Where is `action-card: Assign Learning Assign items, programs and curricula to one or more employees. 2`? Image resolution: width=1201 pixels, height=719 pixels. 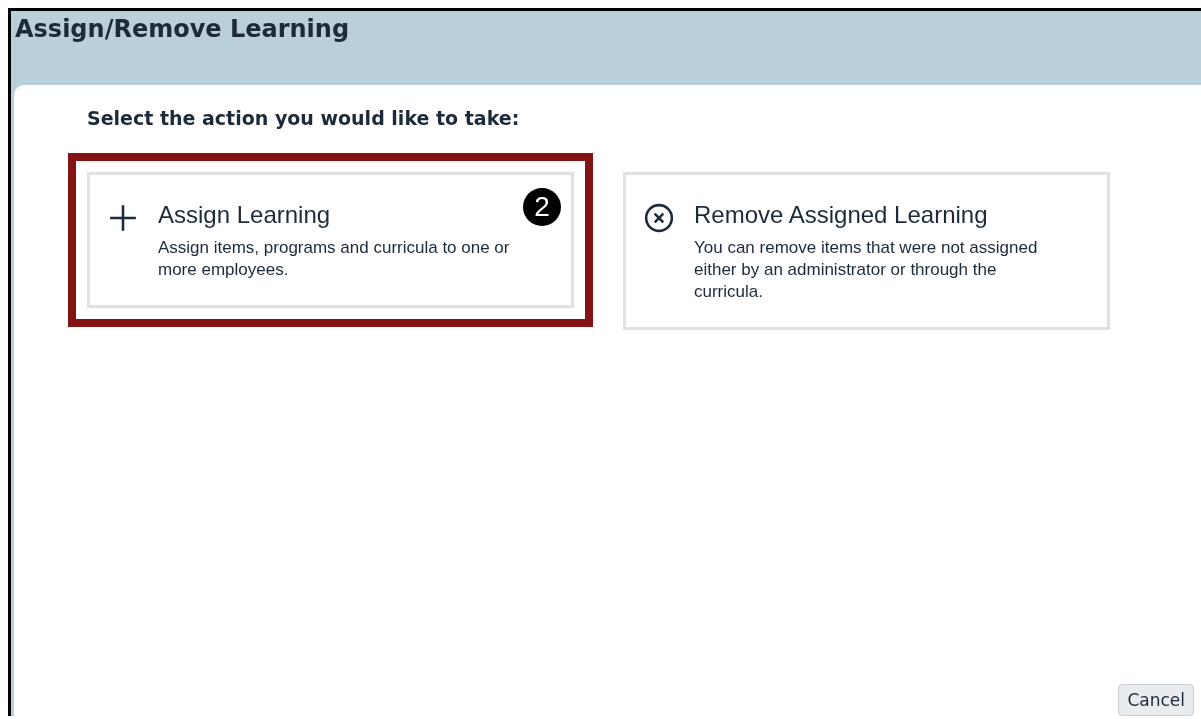 action-card: Assign Learning Assign items, programs and curricula to one or more employees. 2 is located at coordinates (330, 240).